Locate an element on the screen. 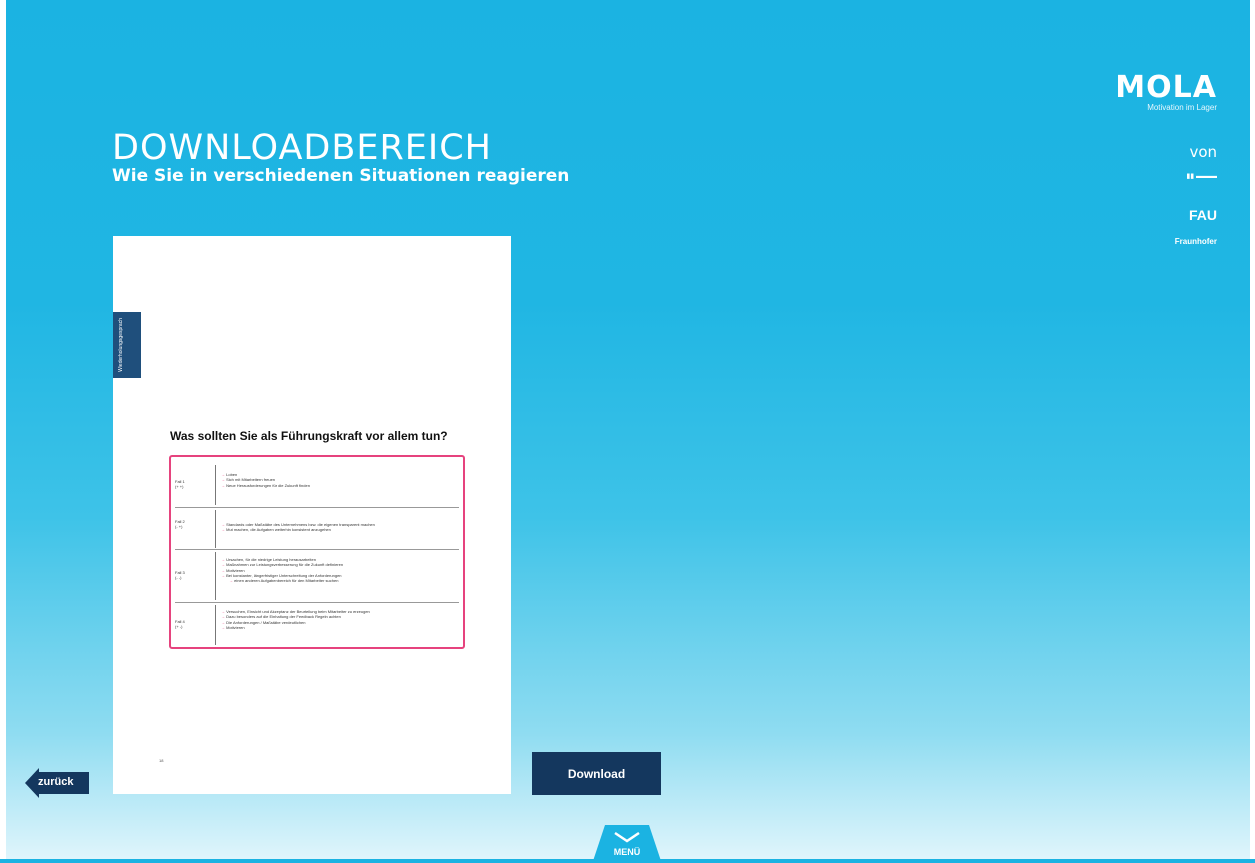 Image resolution: width=1255 pixels, height=863 pixels. back-button: zurück is located at coordinates (57, 783).